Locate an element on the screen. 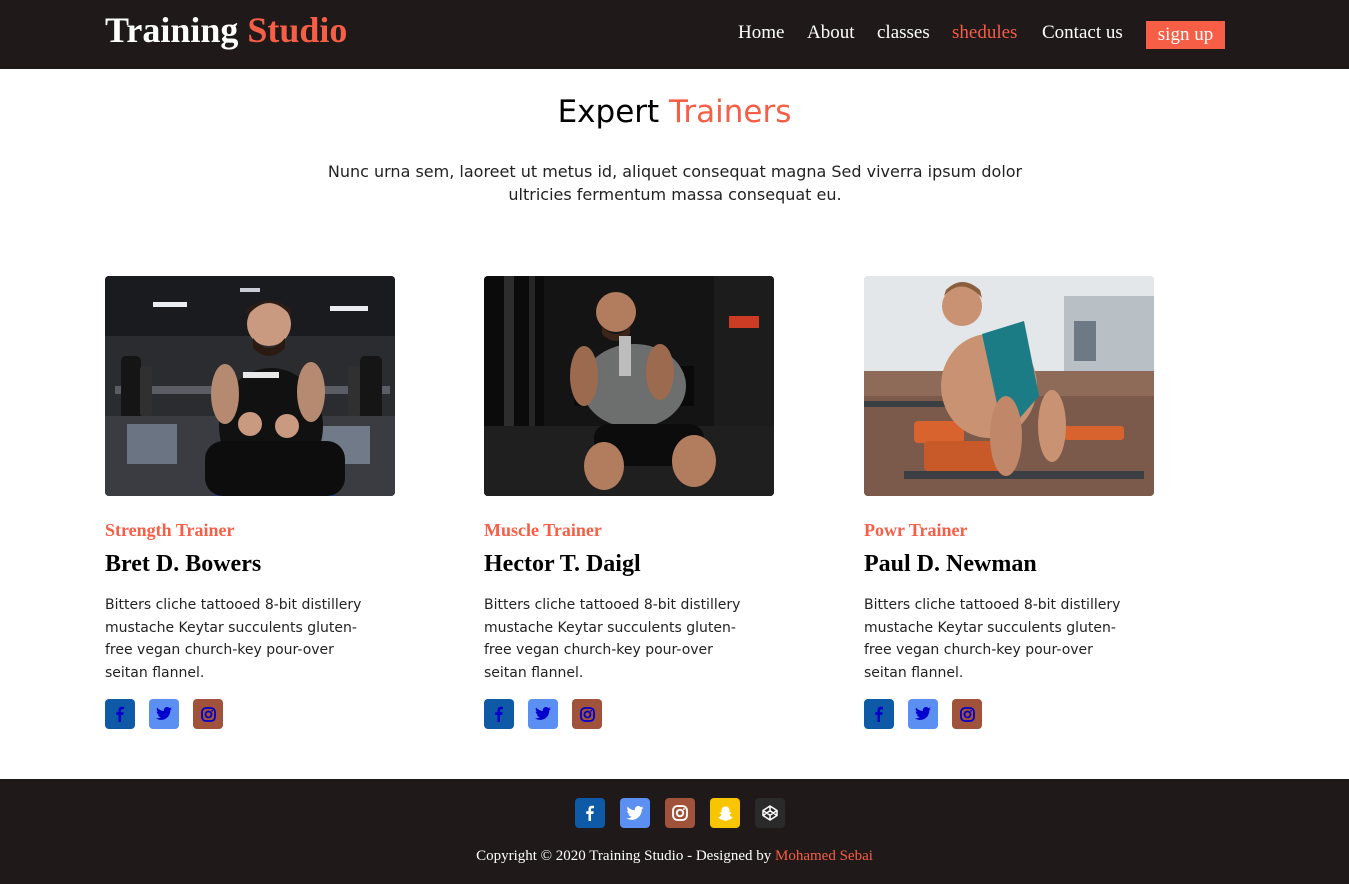  nav-contact: Contact us is located at coordinates (1082, 34).